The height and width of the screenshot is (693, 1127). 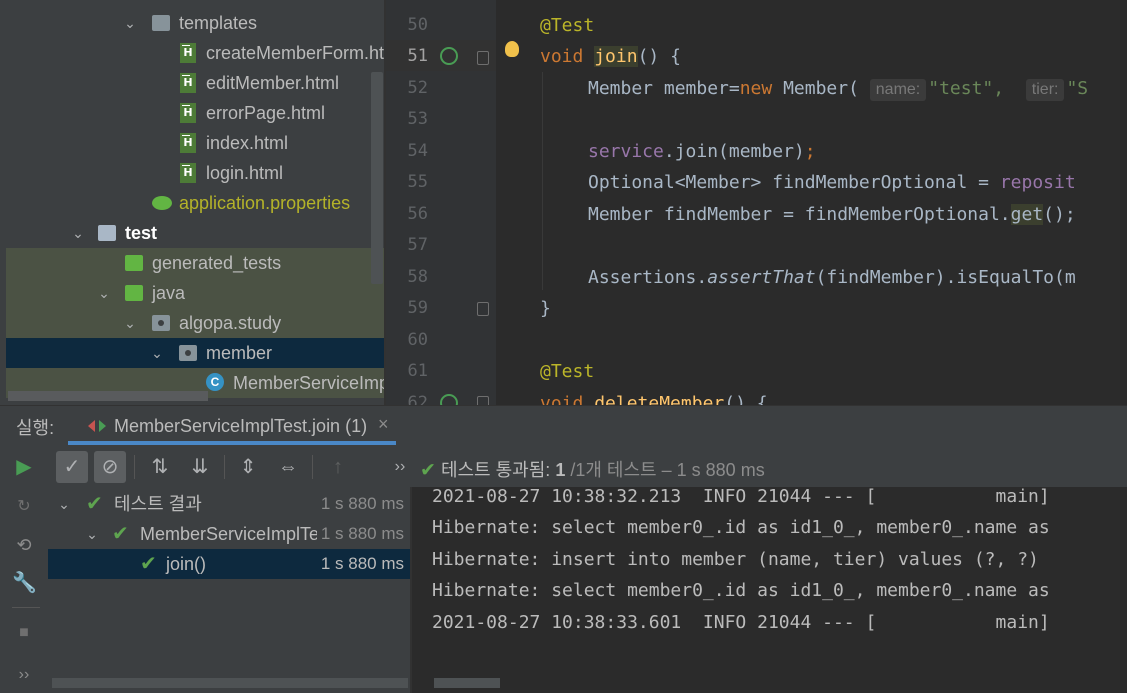 What do you see at coordinates (240, 426) in the screenshot?
I see `run-tab-label: MemberServiceImplTest.join (1)` at bounding box center [240, 426].